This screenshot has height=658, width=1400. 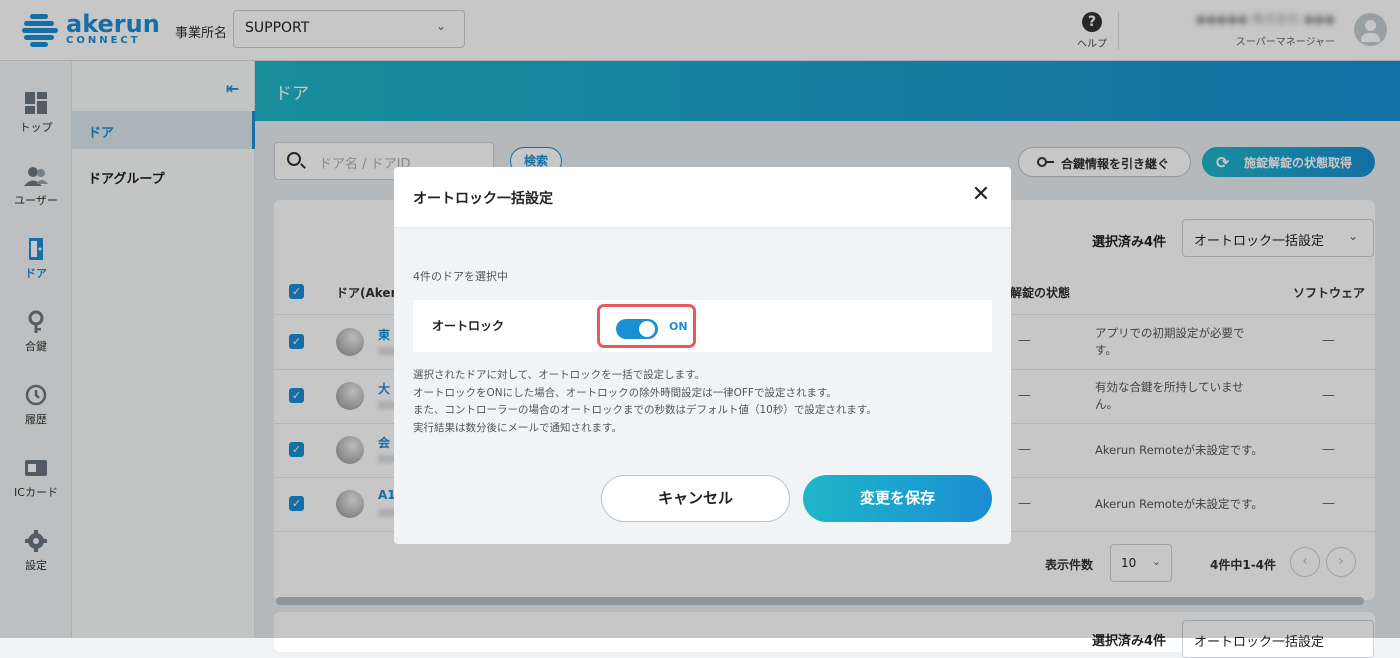 I want to click on description-line: 選択されたドアに対して、オートロックを一括で設定します。, so click(x=559, y=375).